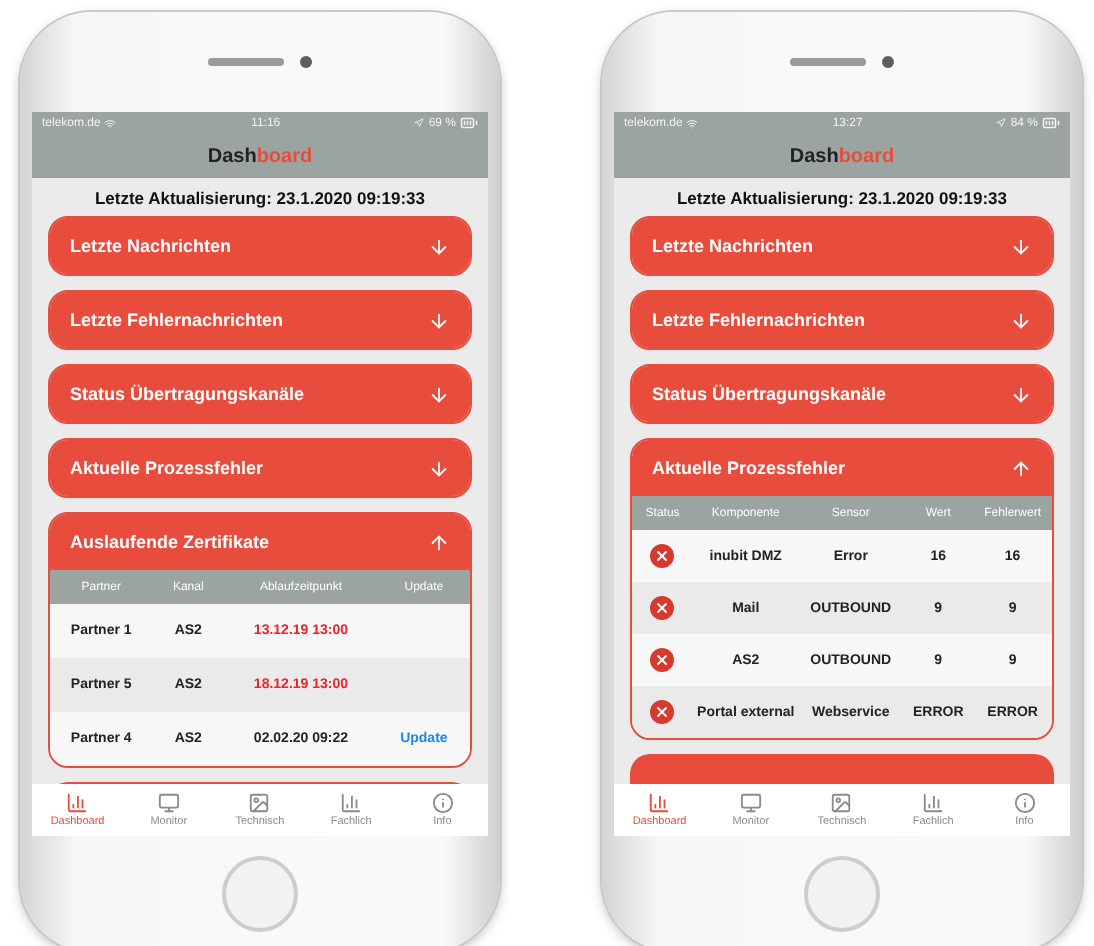 The image size is (1094, 946). Describe the element at coordinates (260, 542) in the screenshot. I see `section-header: Auslaufende Zertifikate` at that location.